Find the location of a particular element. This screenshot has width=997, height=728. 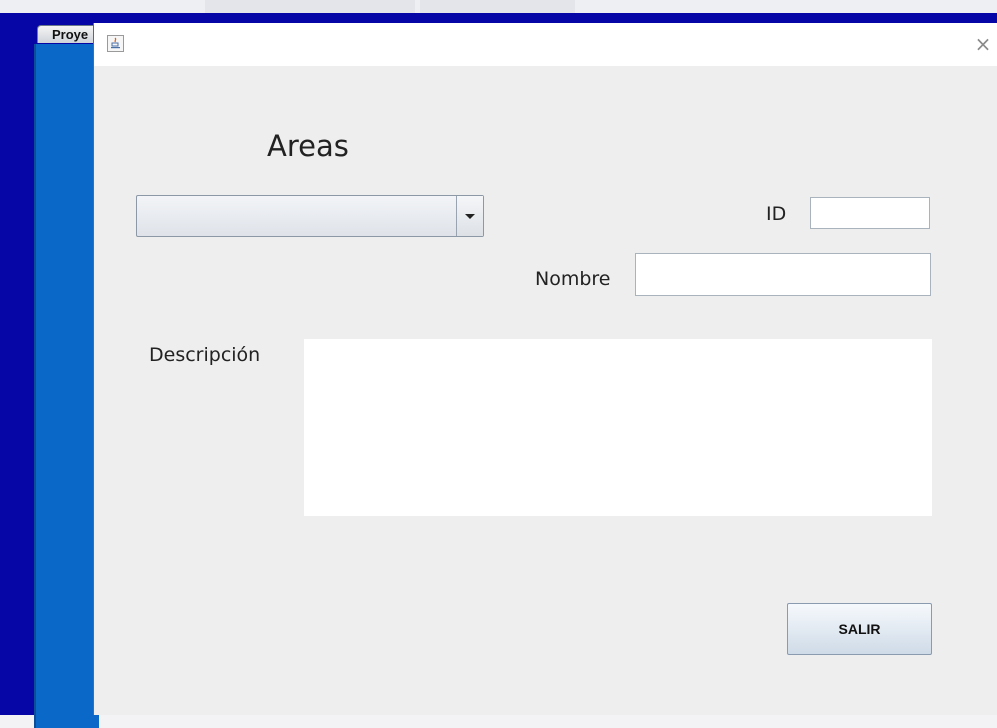

page-title: Areas is located at coordinates (308, 146).